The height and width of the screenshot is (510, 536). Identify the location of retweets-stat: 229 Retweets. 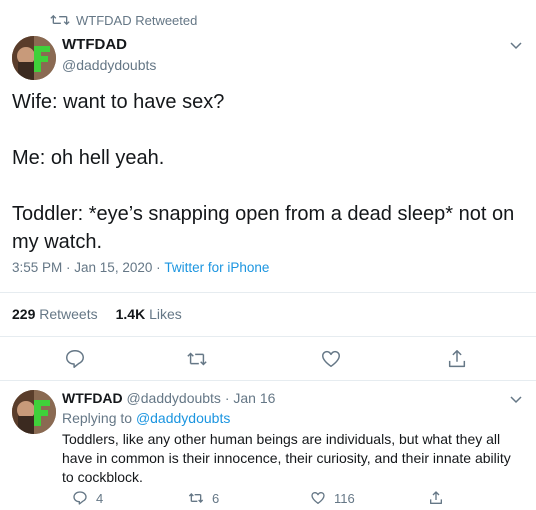
(55, 314).